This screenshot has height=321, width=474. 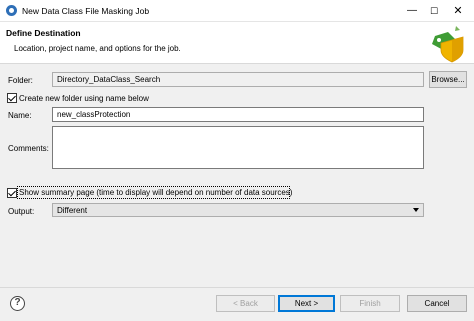 What do you see at coordinates (448, 44) in the screenshot?
I see `tag-shield-icon` at bounding box center [448, 44].